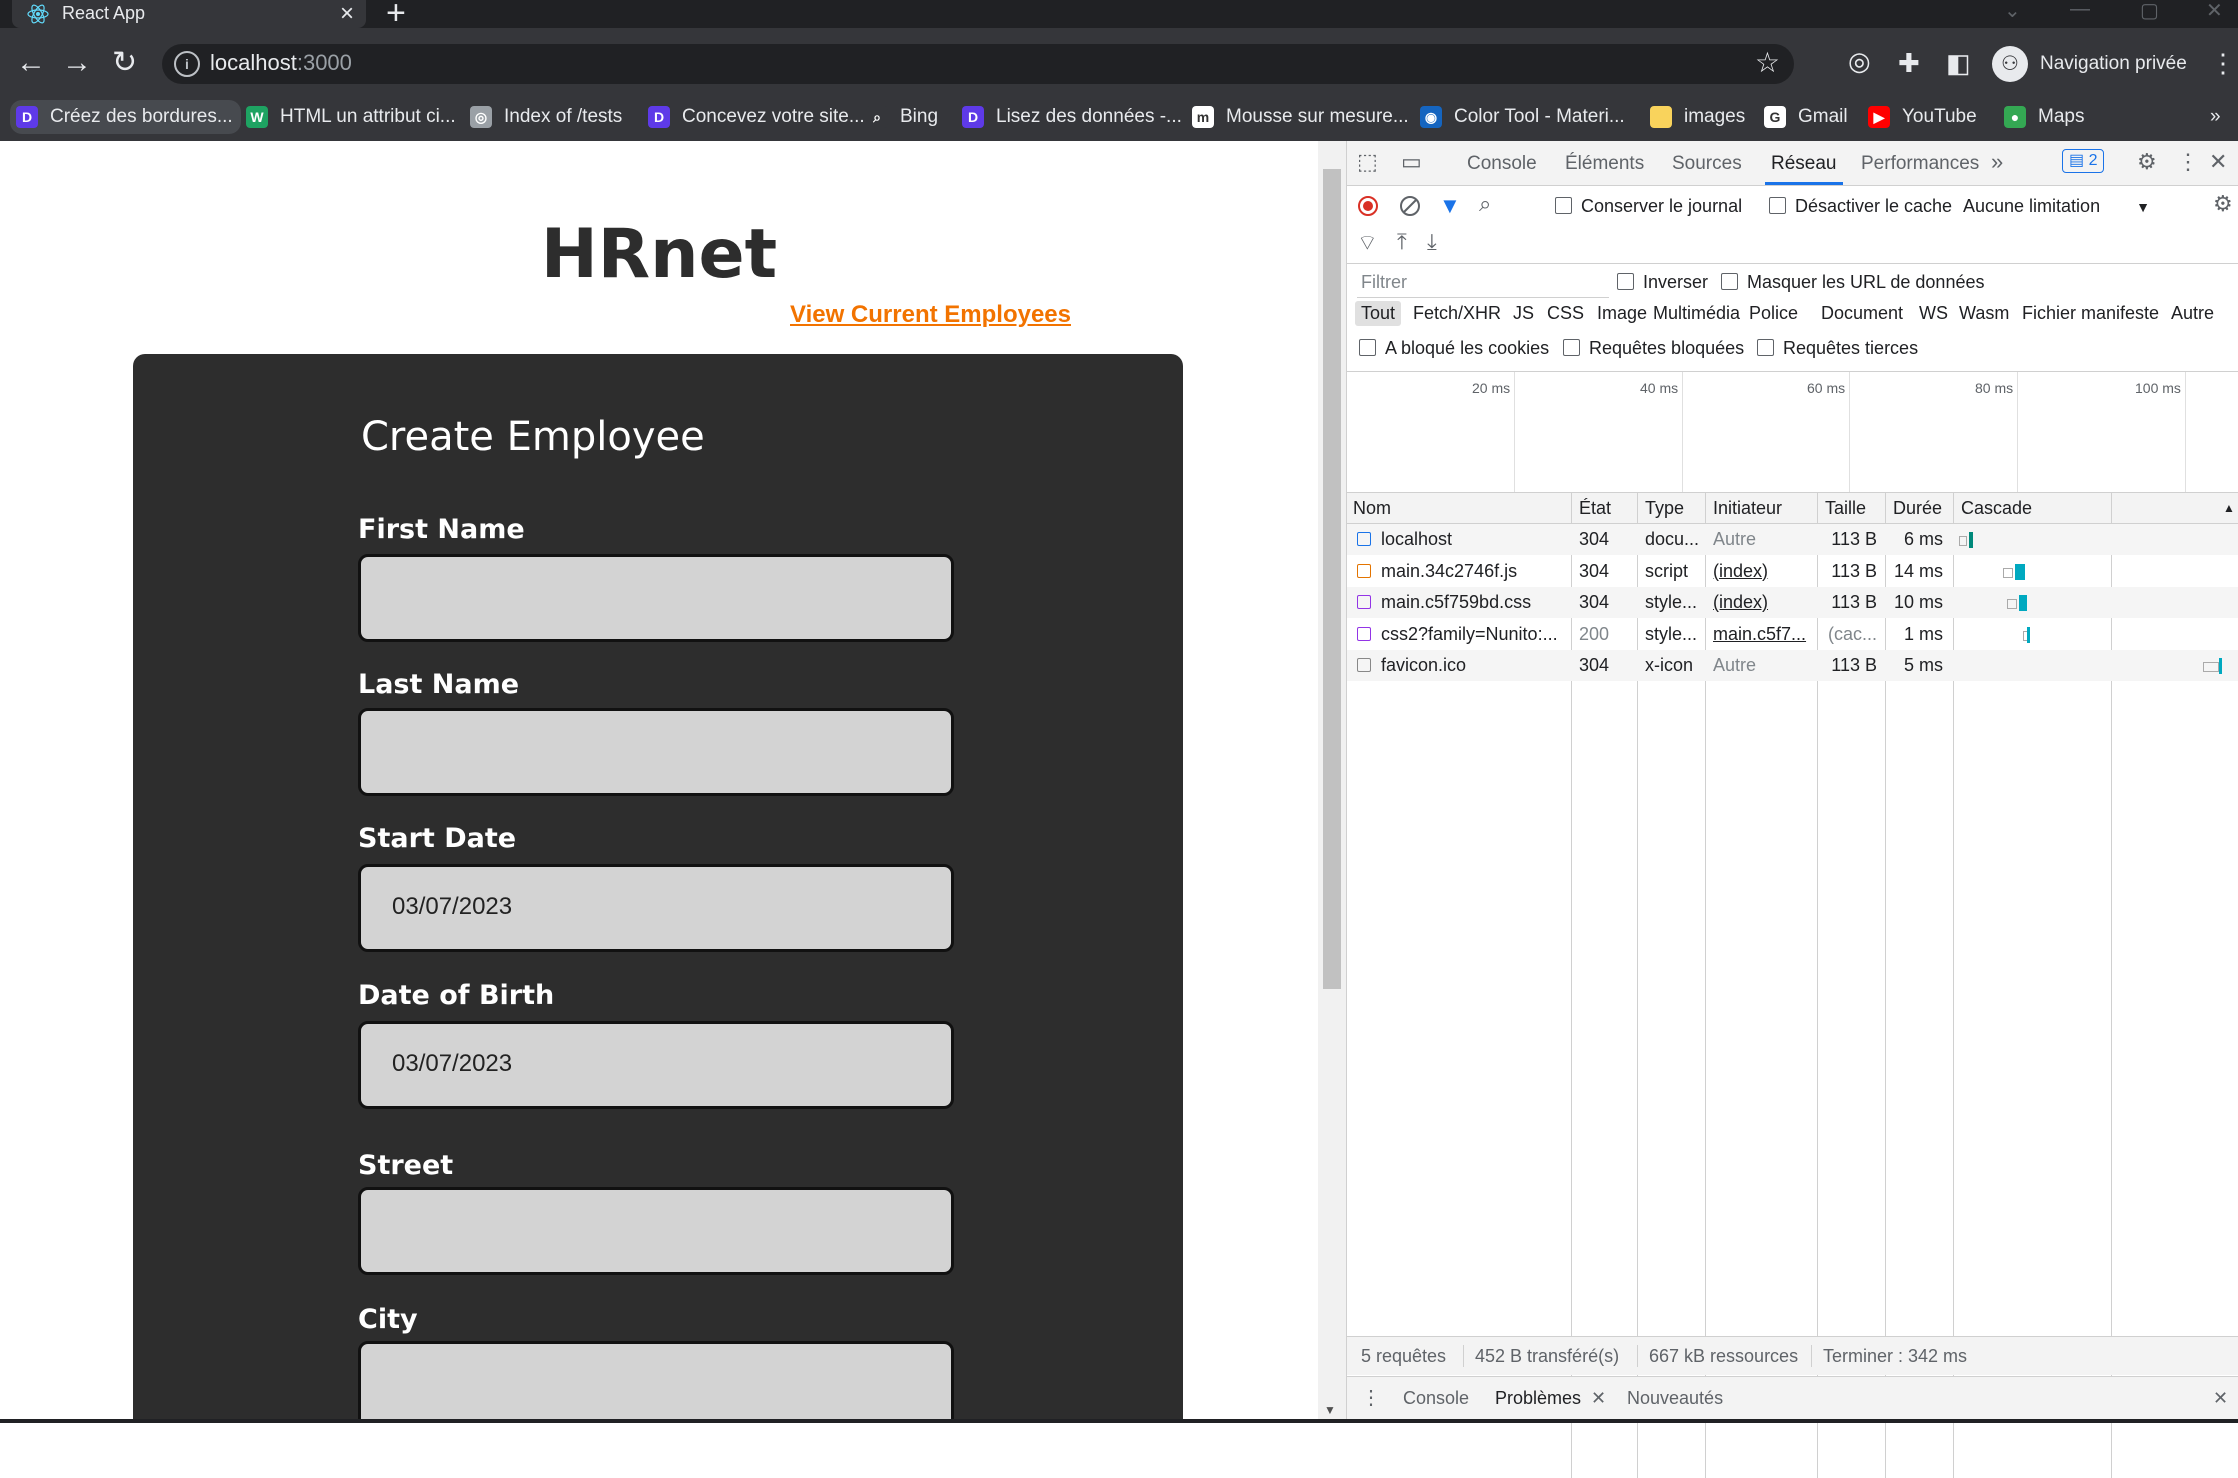  Describe the element at coordinates (1595, 508) in the screenshot. I see `col-status: État` at that location.